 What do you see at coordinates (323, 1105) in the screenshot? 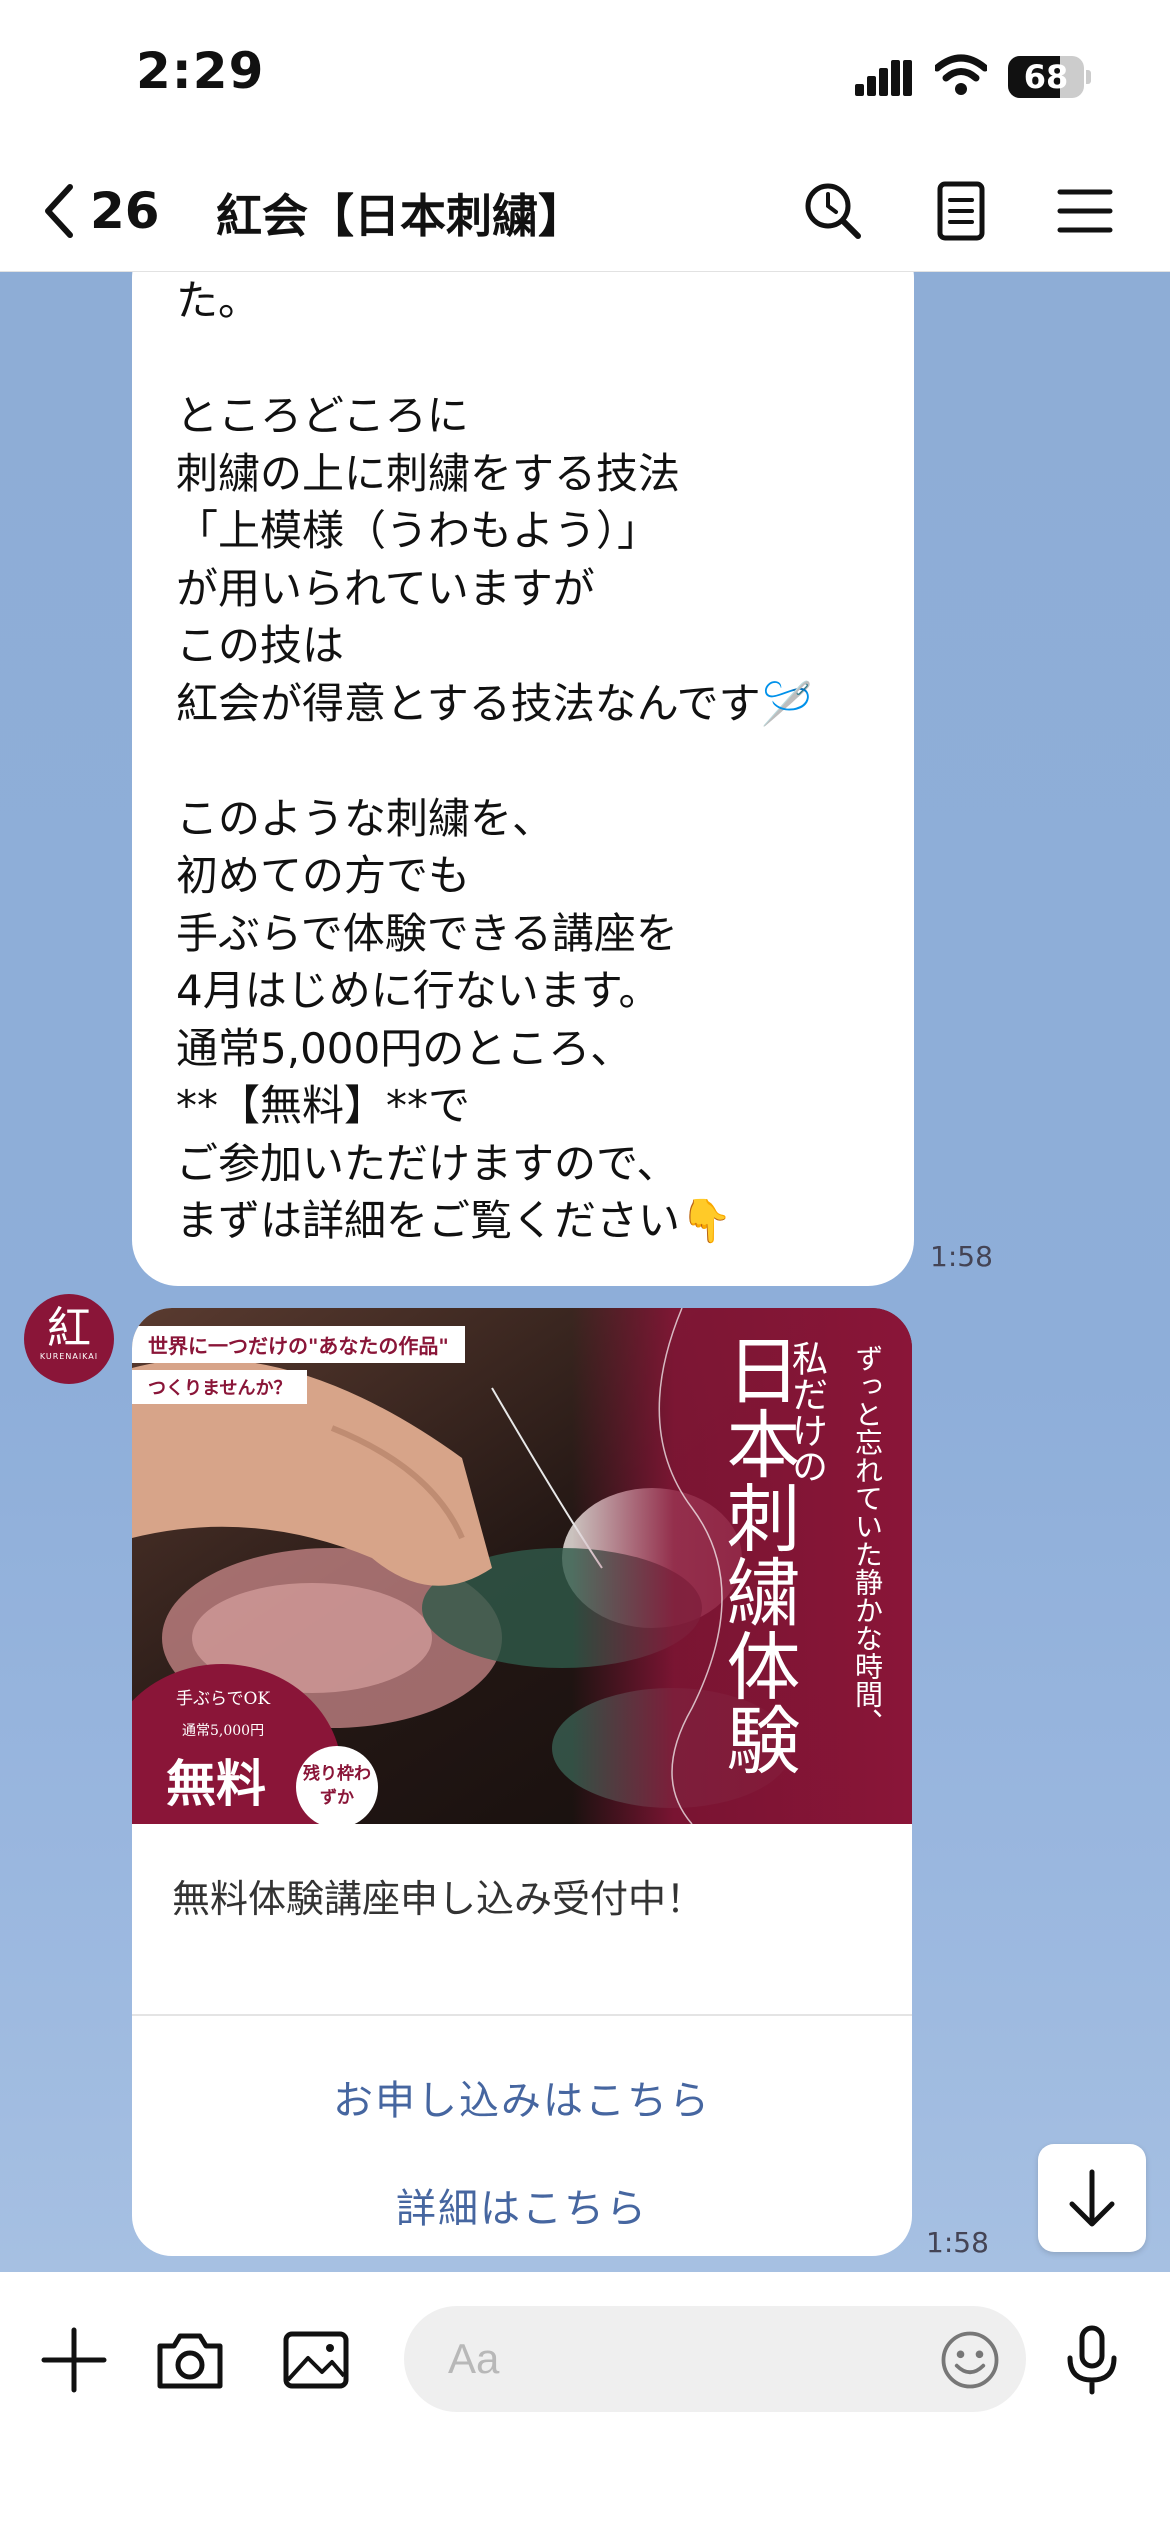
I see `message-line: **【無料】**で` at bounding box center [323, 1105].